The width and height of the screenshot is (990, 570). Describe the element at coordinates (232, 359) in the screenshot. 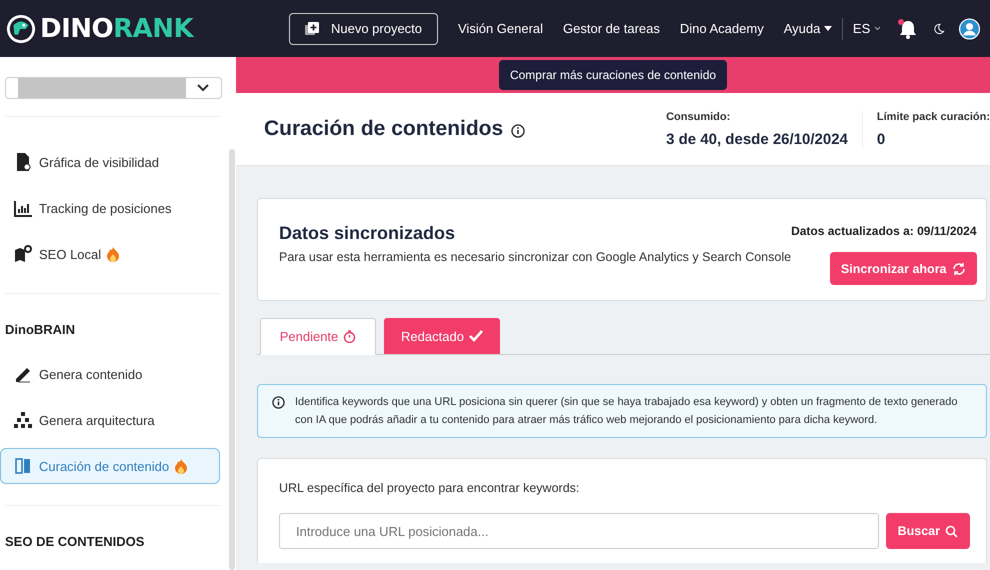

I see `scrollbar` at that location.